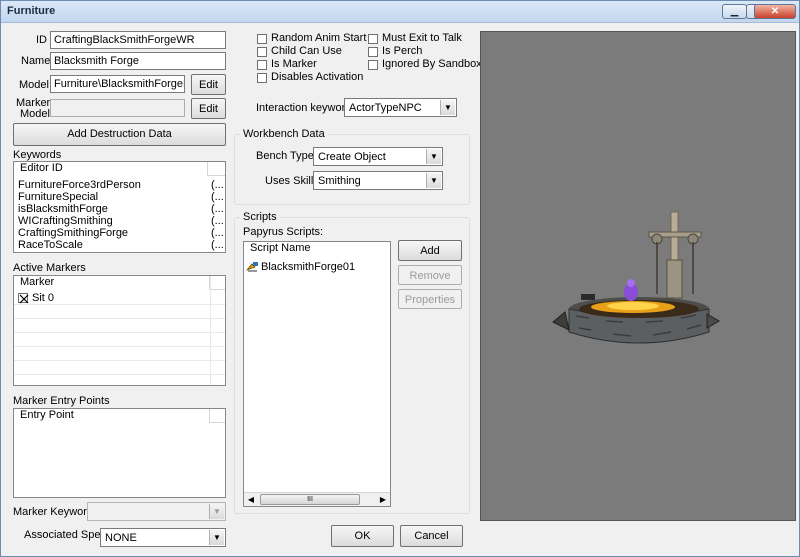 The width and height of the screenshot is (800, 557). What do you see at coordinates (208, 84) in the screenshot?
I see `model-edit-button: Edit` at bounding box center [208, 84].